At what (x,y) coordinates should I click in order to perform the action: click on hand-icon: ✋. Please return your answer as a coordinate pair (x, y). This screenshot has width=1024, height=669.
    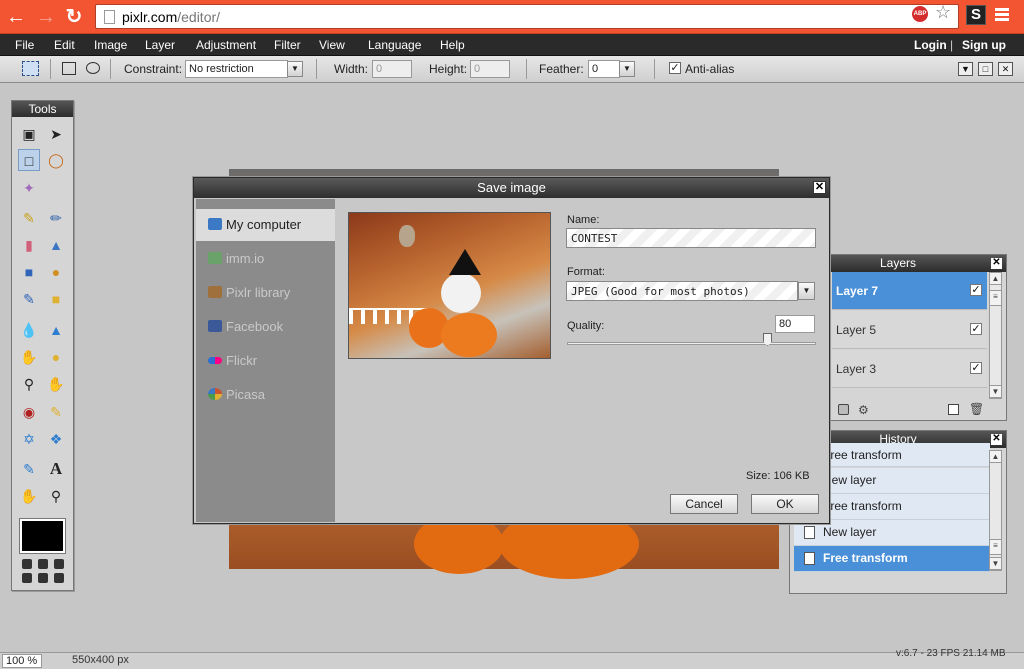
    Looking at the image, I should click on (29, 496).